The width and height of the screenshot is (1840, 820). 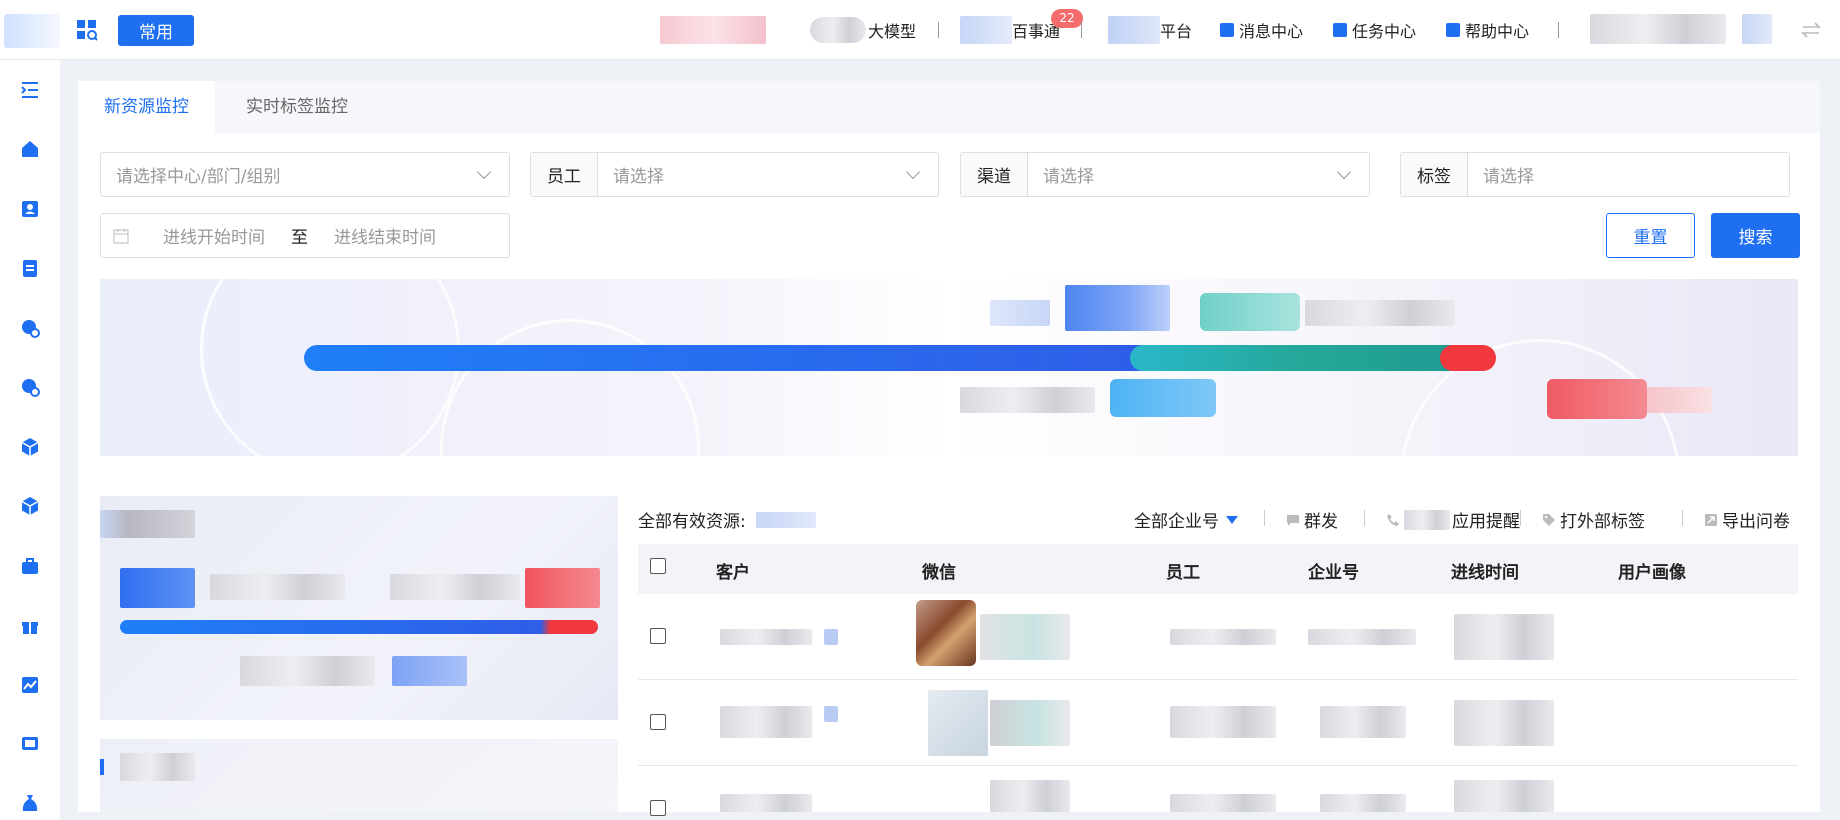 What do you see at coordinates (939, 573) in the screenshot?
I see `column-wechat: 微信` at bounding box center [939, 573].